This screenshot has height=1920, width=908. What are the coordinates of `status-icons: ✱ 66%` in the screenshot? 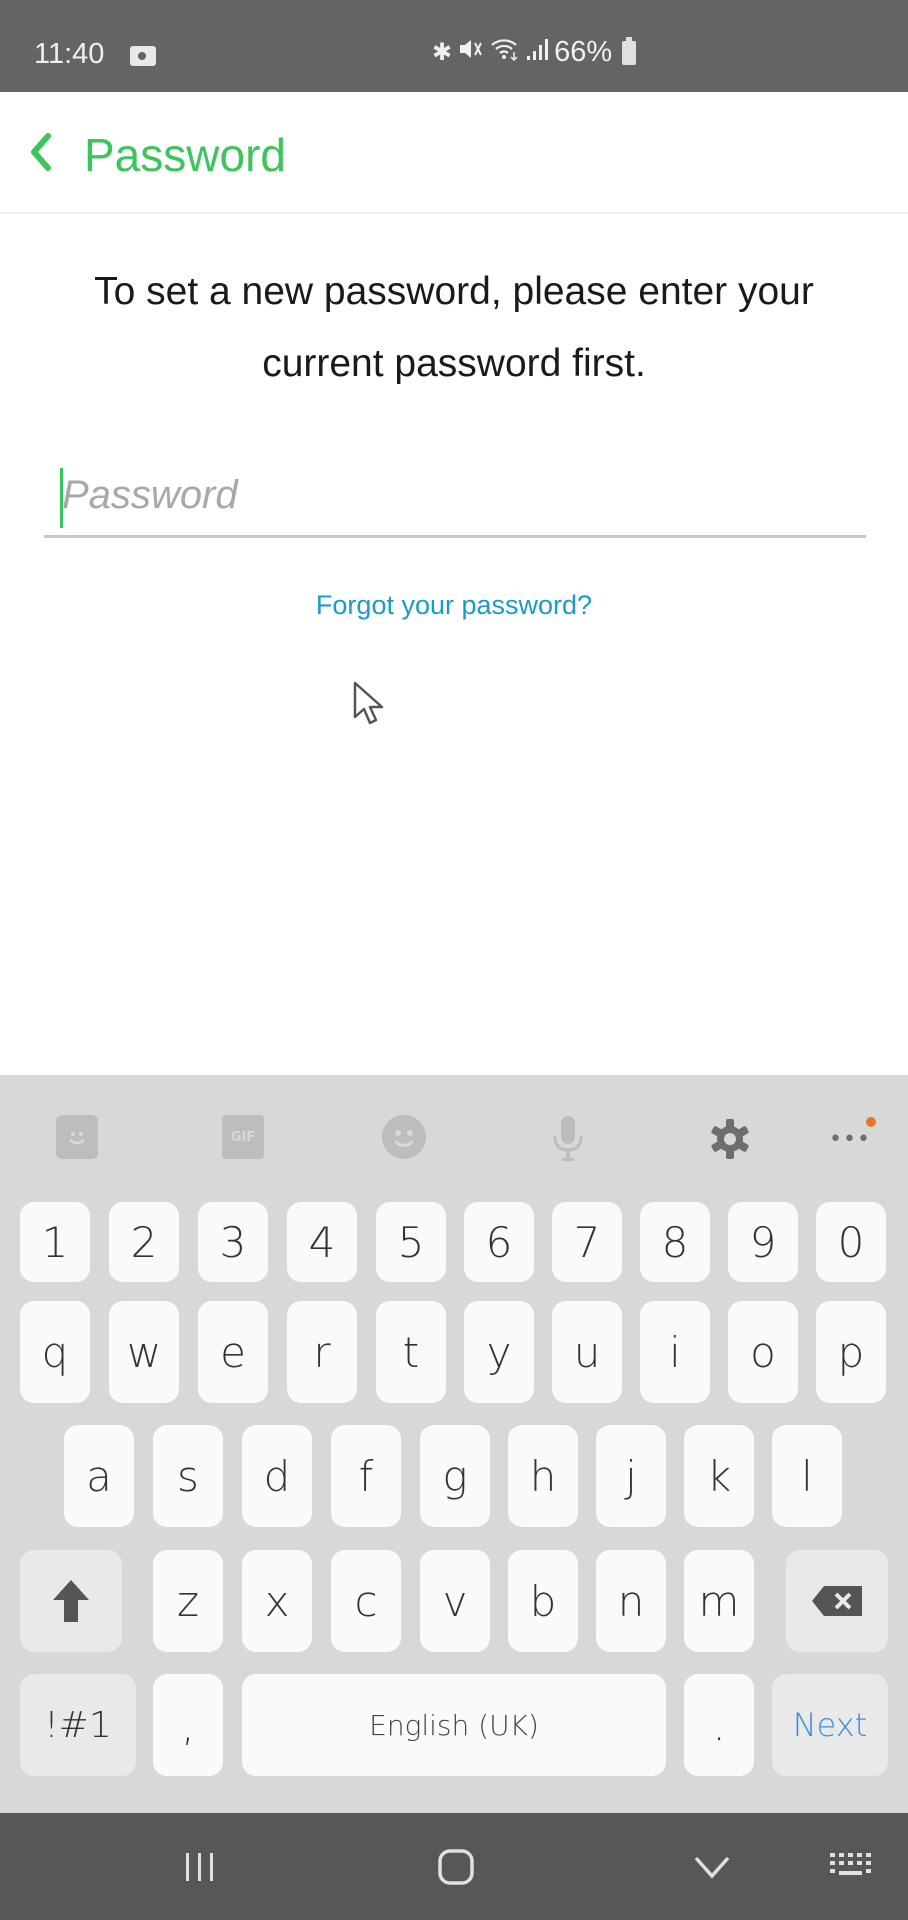 It's located at (534, 52).